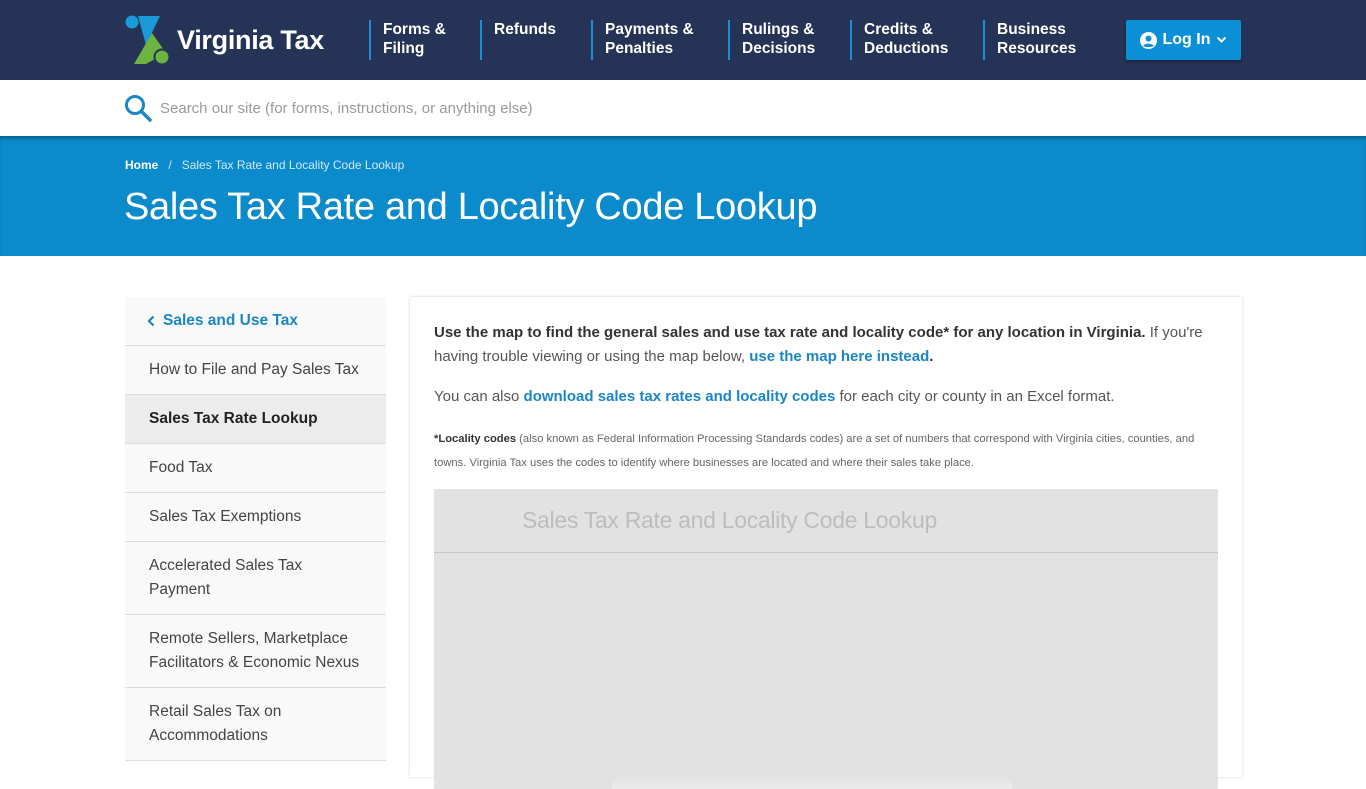 Image resolution: width=1366 pixels, height=789 pixels. What do you see at coordinates (898, 29) in the screenshot?
I see `nav-label-line1: Credits &` at bounding box center [898, 29].